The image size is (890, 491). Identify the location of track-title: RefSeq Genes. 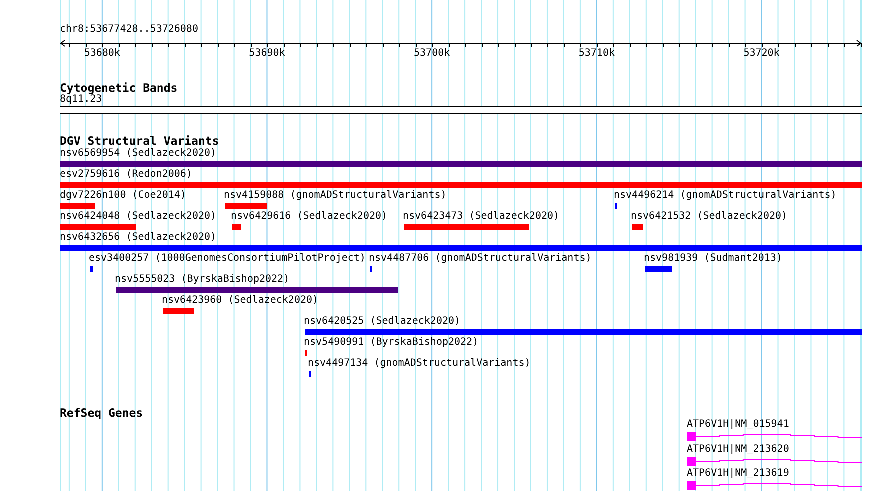
(102, 413).